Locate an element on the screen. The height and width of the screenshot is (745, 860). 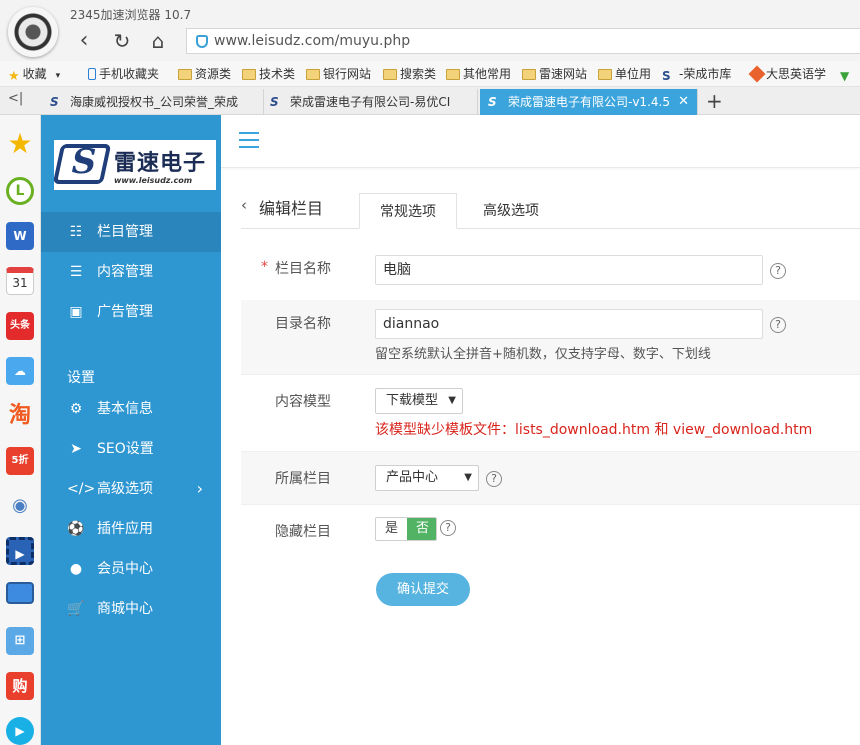
discount-icon: 5折 is located at coordinates (20, 461).